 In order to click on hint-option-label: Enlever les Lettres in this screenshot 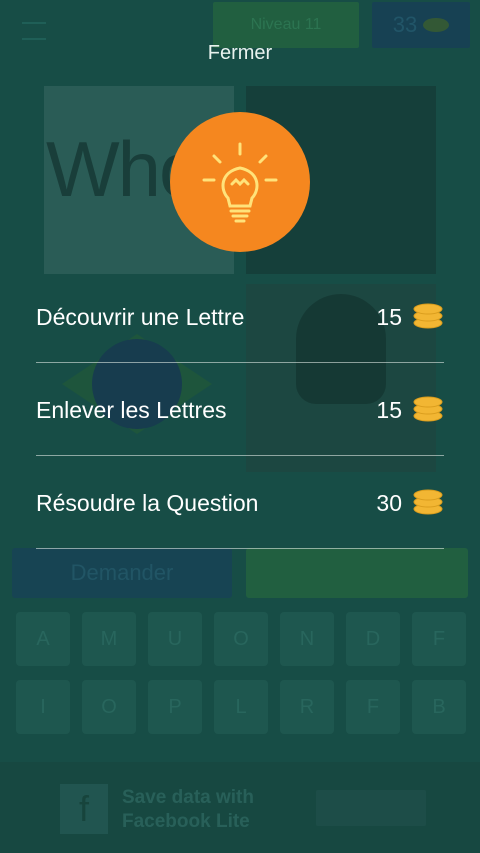, I will do `click(131, 410)`.